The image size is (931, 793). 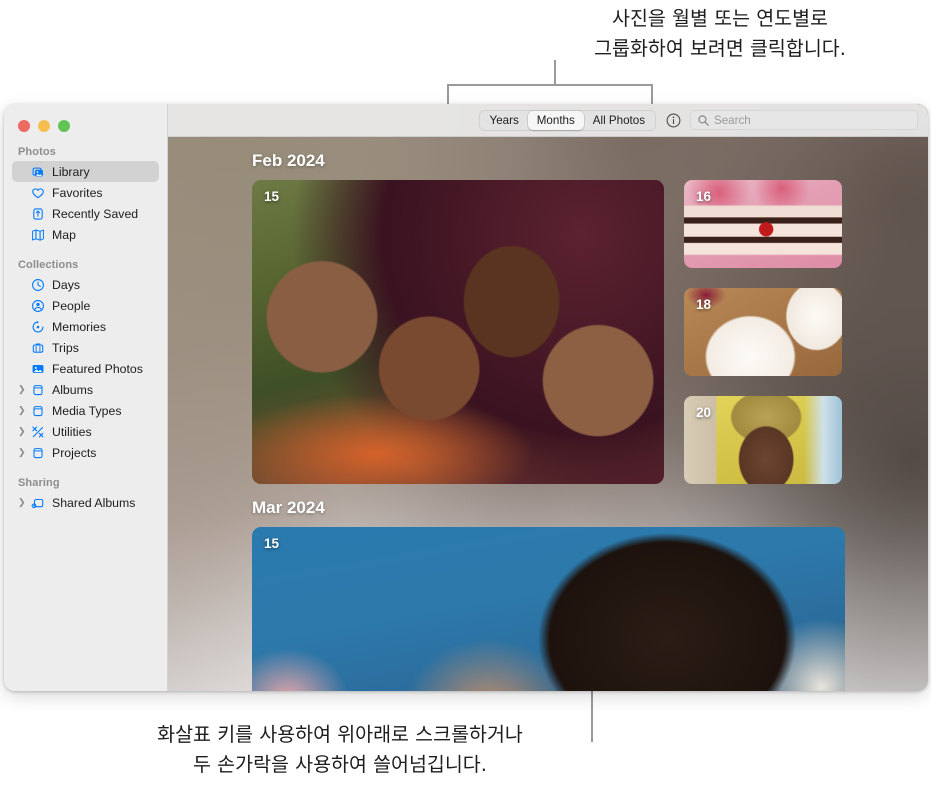 I want to click on toolbar: Years Months All Photos Search, so click(x=548, y=120).